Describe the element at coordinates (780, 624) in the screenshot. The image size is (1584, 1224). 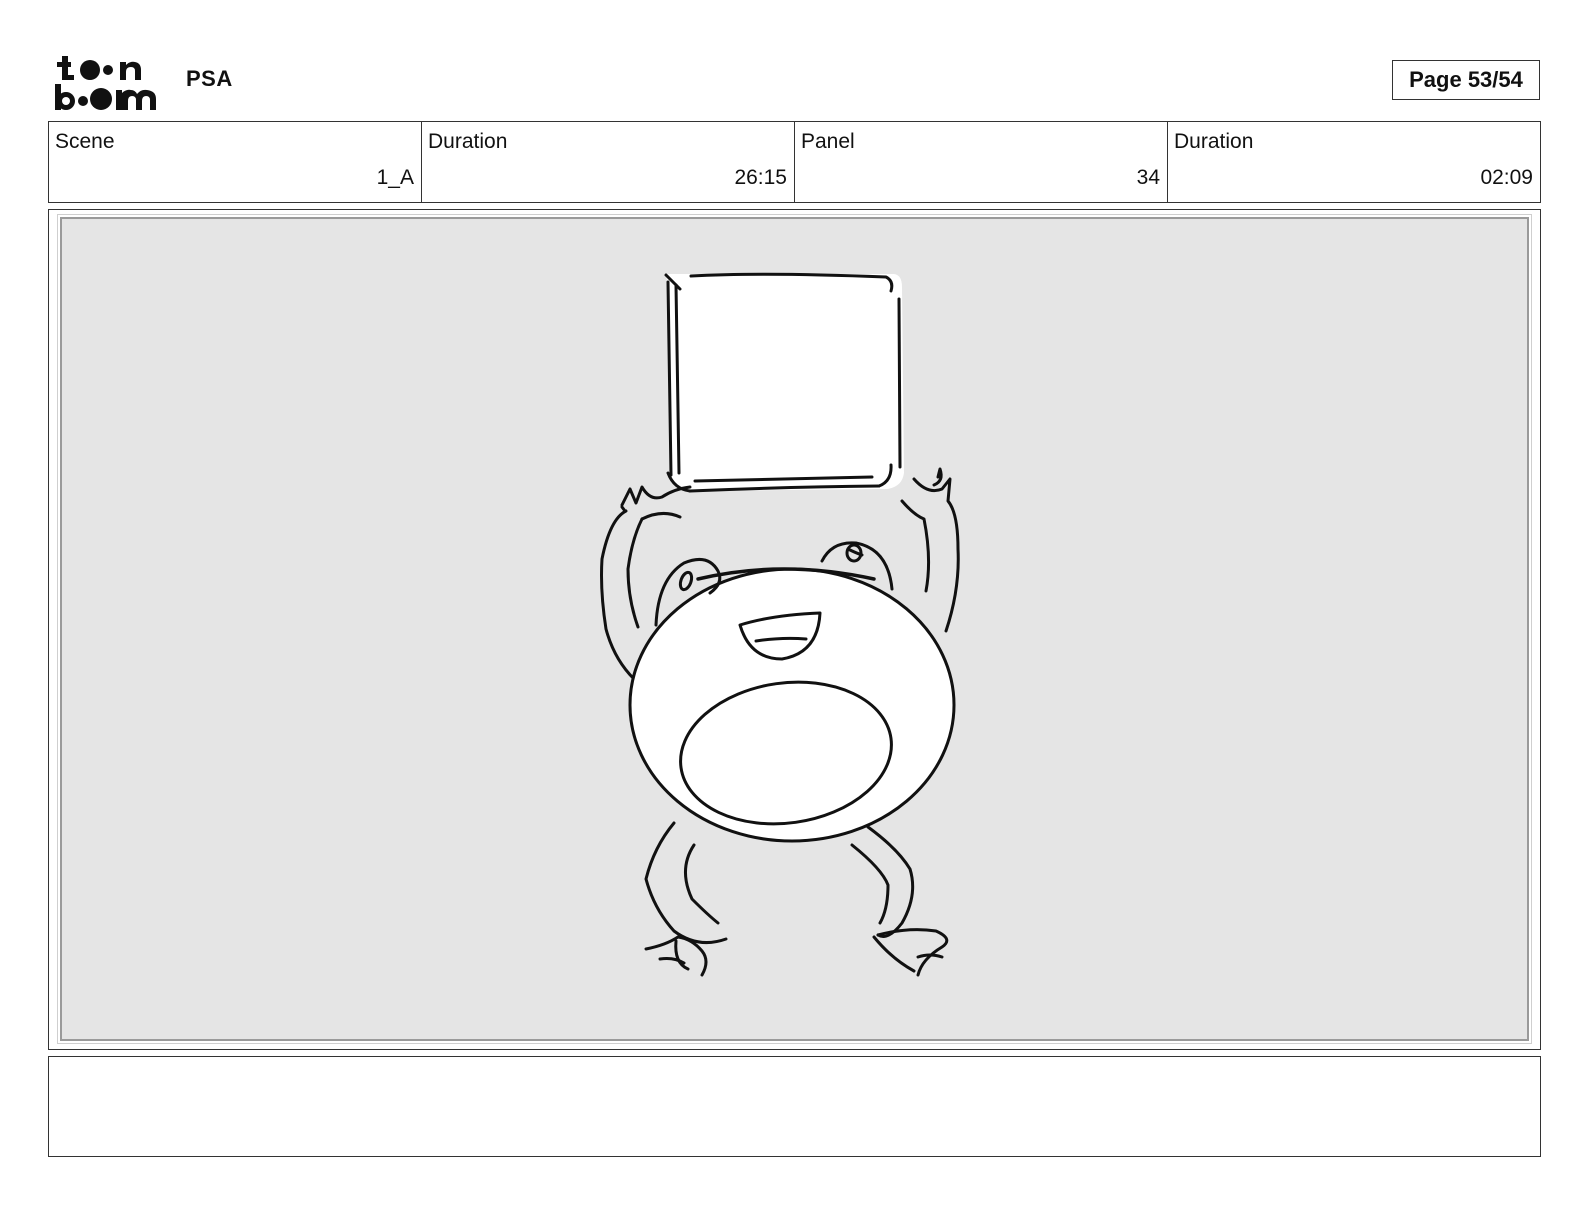
I see `frog-holding-box-sketch` at that location.